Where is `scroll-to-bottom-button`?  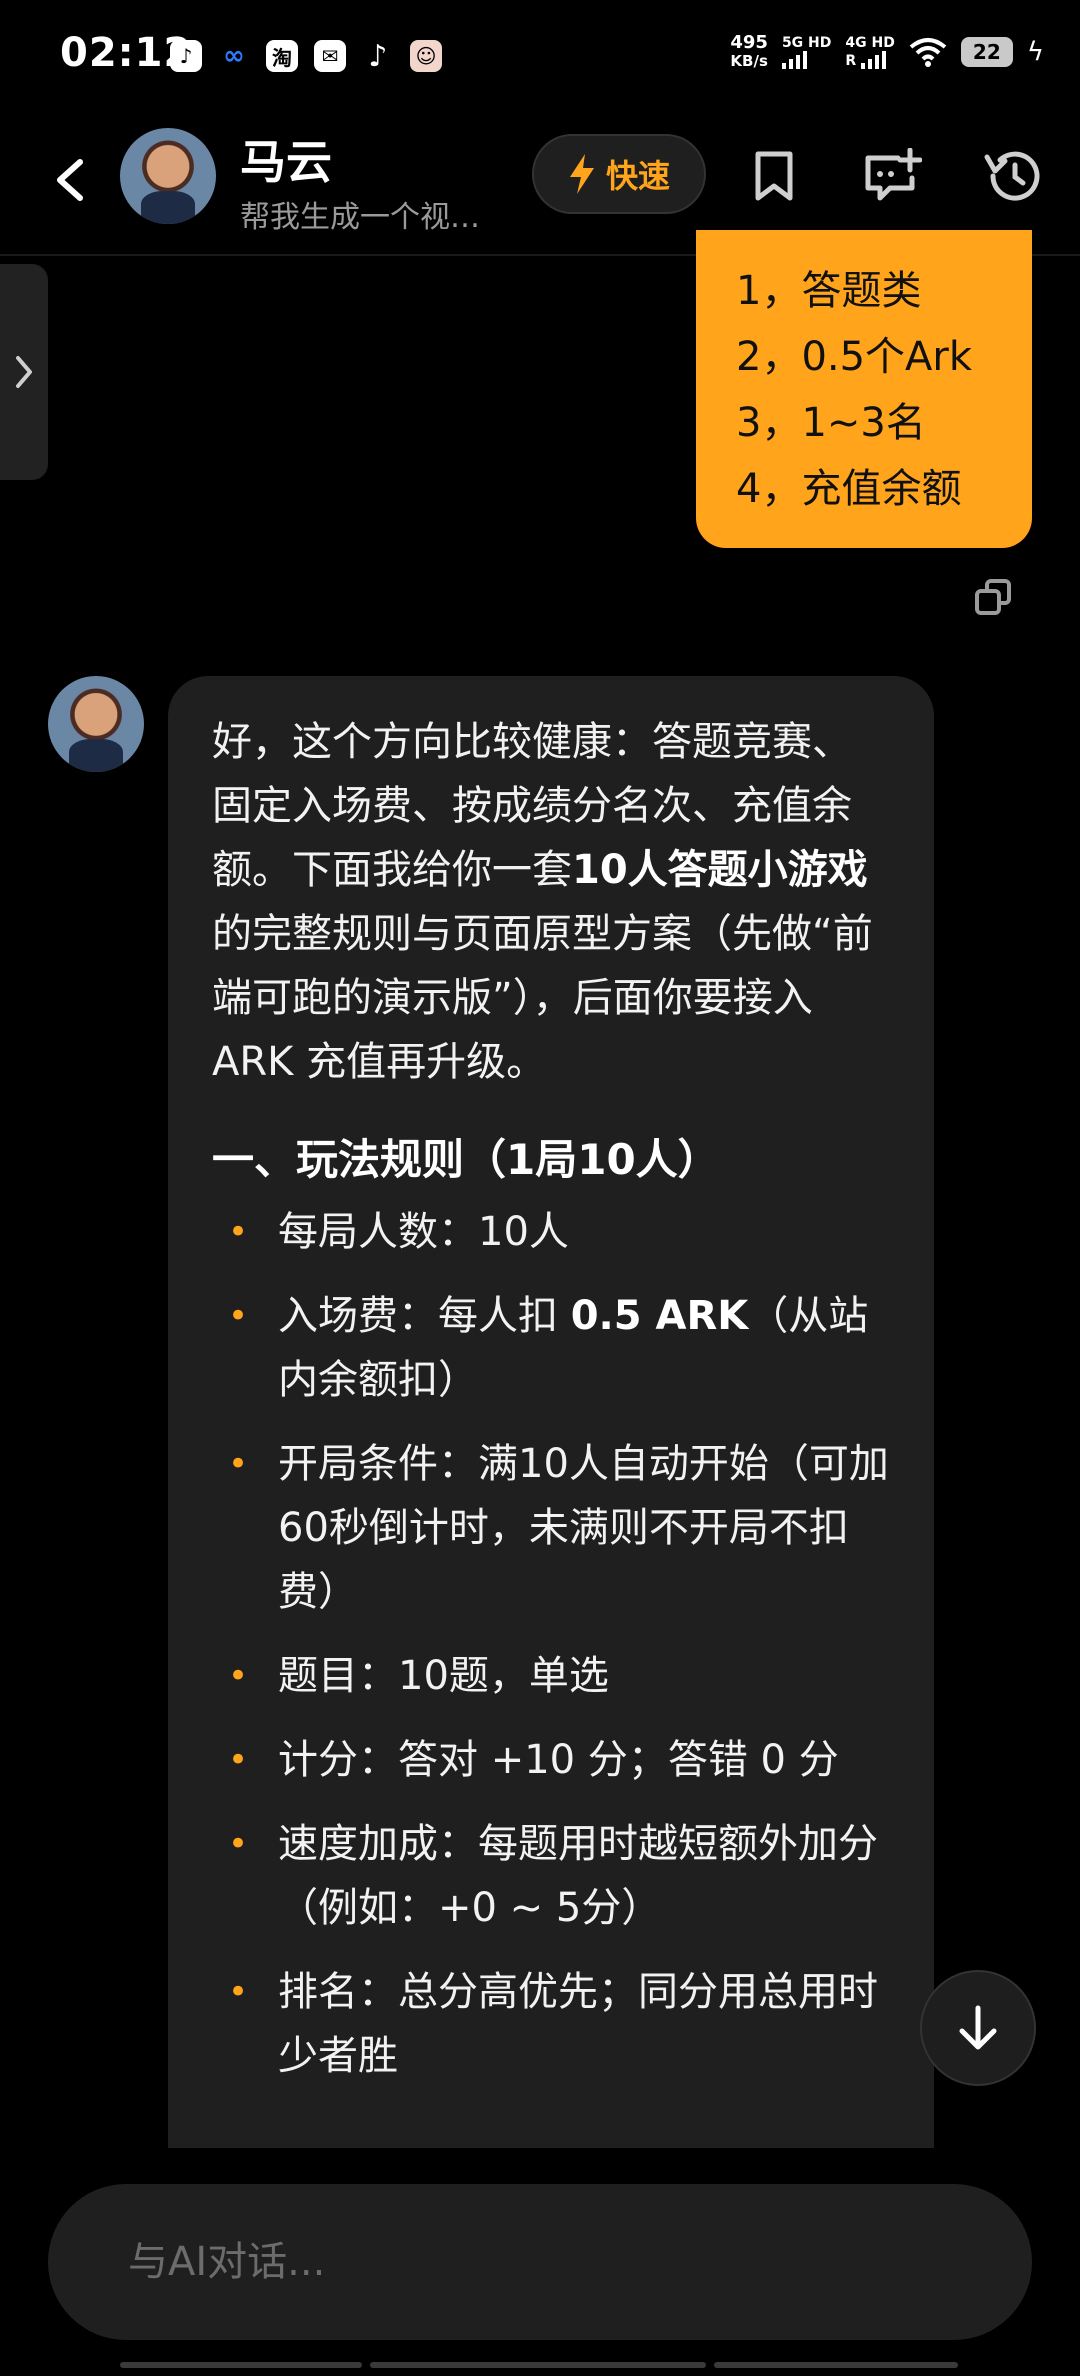
scroll-to-bottom-button is located at coordinates (978, 2028).